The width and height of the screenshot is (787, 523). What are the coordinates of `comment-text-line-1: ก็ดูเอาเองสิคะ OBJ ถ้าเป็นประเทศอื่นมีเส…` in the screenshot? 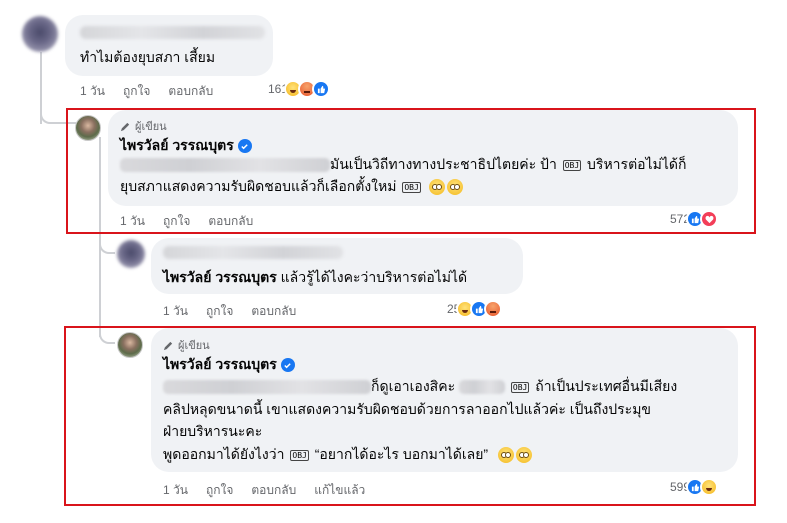 It's located at (420, 386).